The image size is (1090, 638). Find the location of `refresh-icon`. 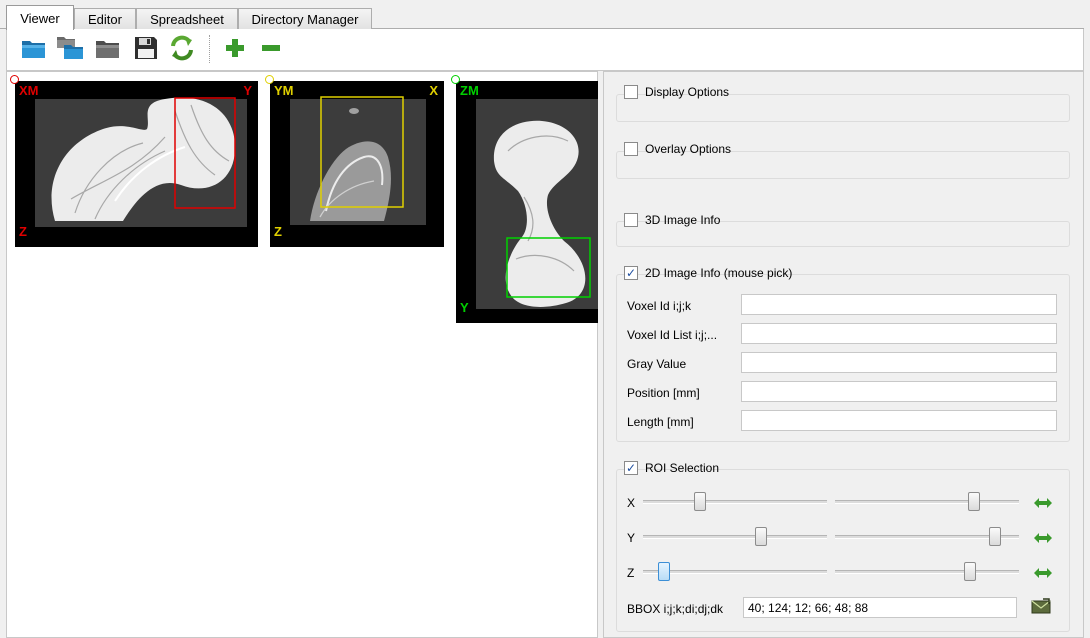

refresh-icon is located at coordinates (182, 48).